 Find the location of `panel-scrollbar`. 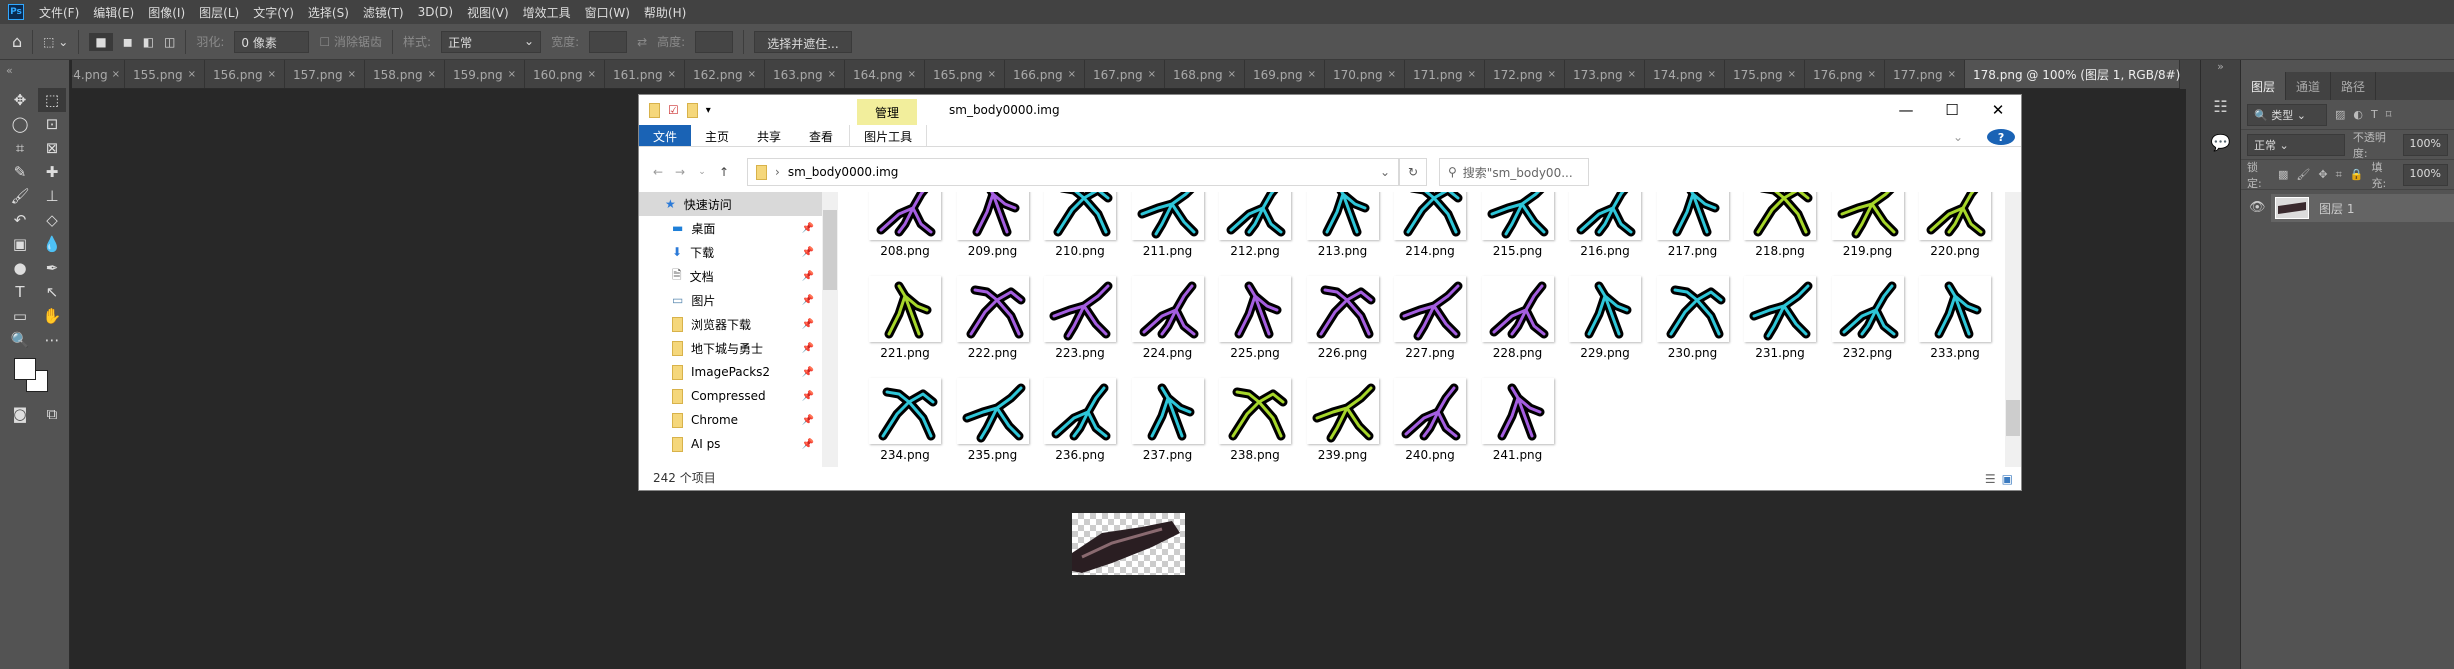

panel-scrollbar is located at coordinates (2193, 364).